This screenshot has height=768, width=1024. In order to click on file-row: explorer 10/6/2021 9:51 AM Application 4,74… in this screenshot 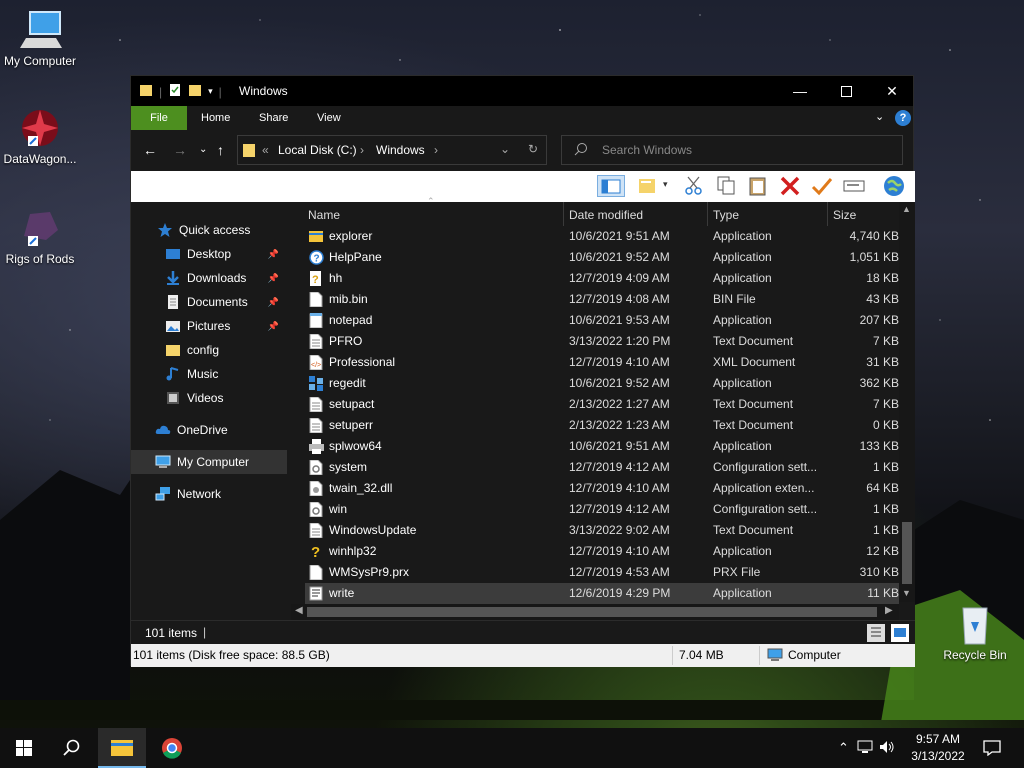, I will do `click(602, 236)`.